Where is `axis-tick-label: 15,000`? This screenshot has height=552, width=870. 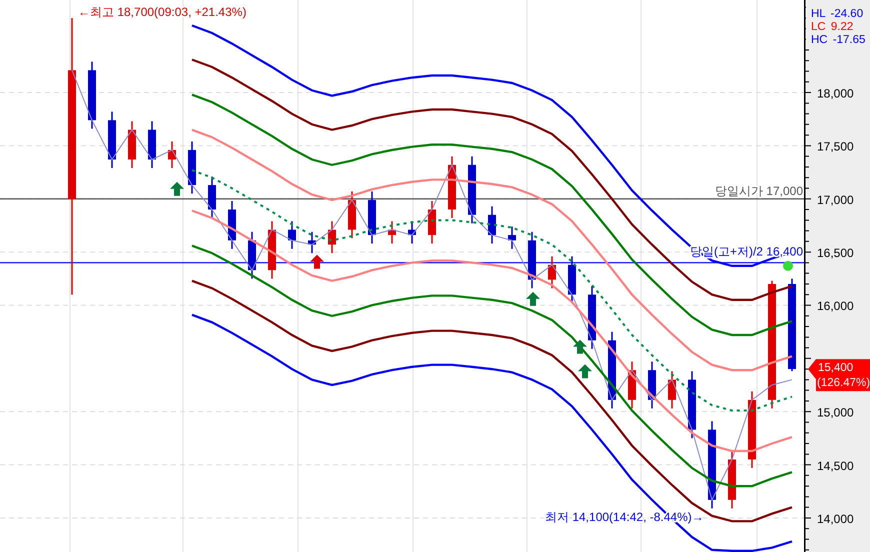
axis-tick-label: 15,000 is located at coordinates (835, 413).